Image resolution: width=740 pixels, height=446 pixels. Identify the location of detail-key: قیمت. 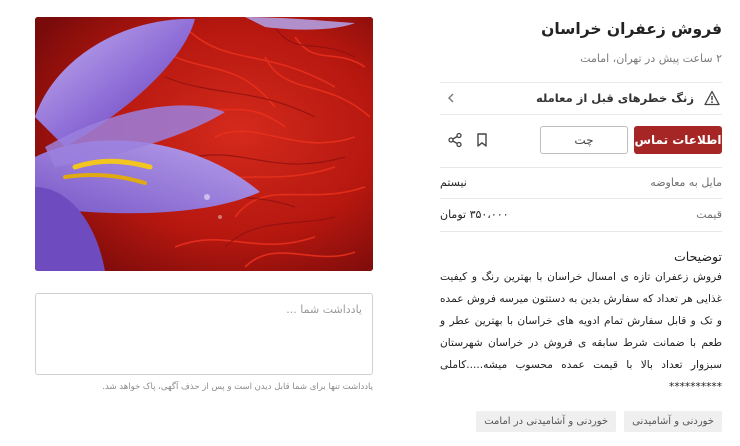
(709, 214).